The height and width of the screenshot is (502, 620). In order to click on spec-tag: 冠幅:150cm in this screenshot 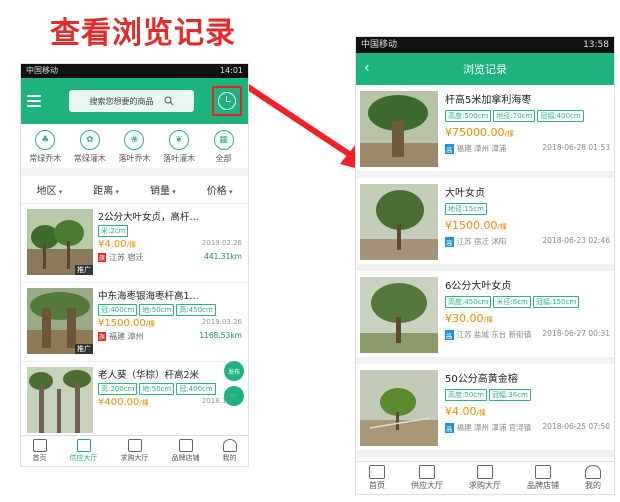, I will do `click(556, 302)`.